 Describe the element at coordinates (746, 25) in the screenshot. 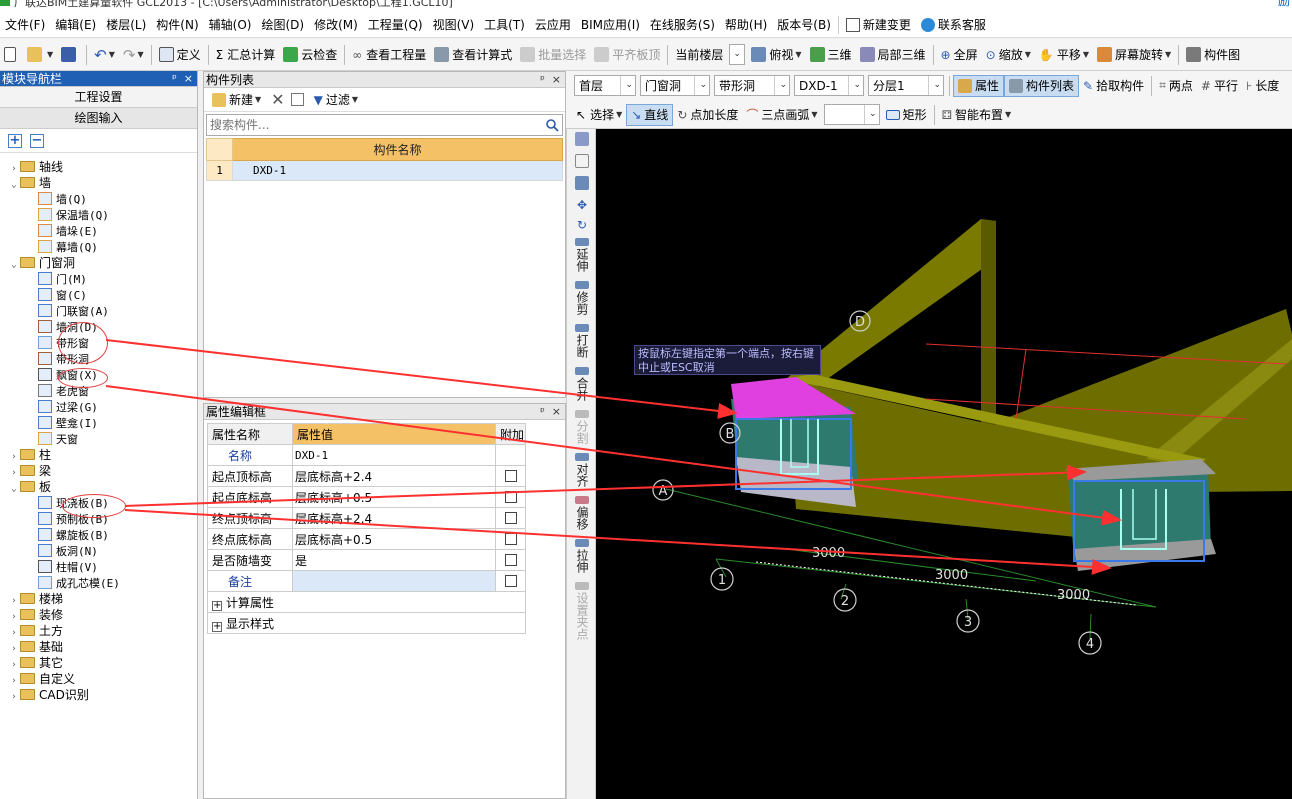

I see `menu-help: 帮助(H)` at that location.